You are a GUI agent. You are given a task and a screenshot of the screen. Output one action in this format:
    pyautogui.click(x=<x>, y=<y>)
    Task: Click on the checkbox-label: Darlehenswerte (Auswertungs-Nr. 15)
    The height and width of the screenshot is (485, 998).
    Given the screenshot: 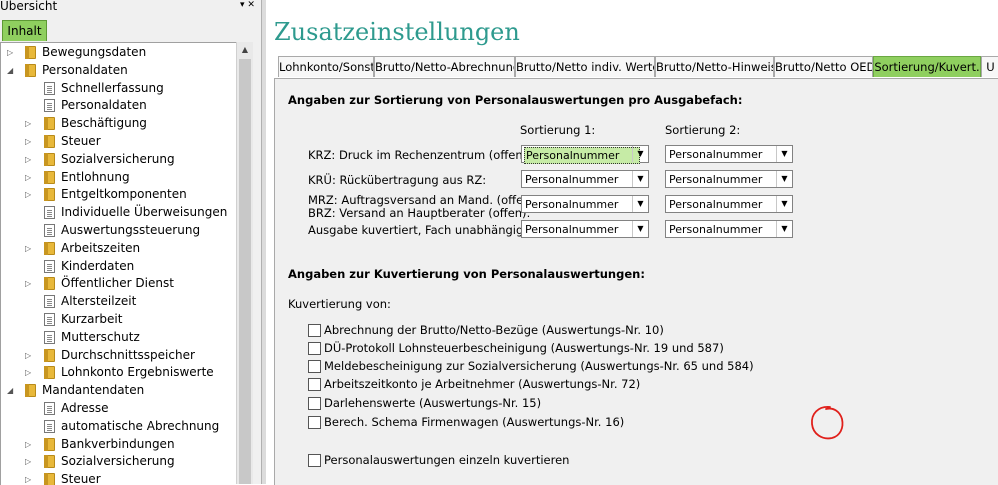 What is the action you would take?
    pyautogui.click(x=433, y=403)
    